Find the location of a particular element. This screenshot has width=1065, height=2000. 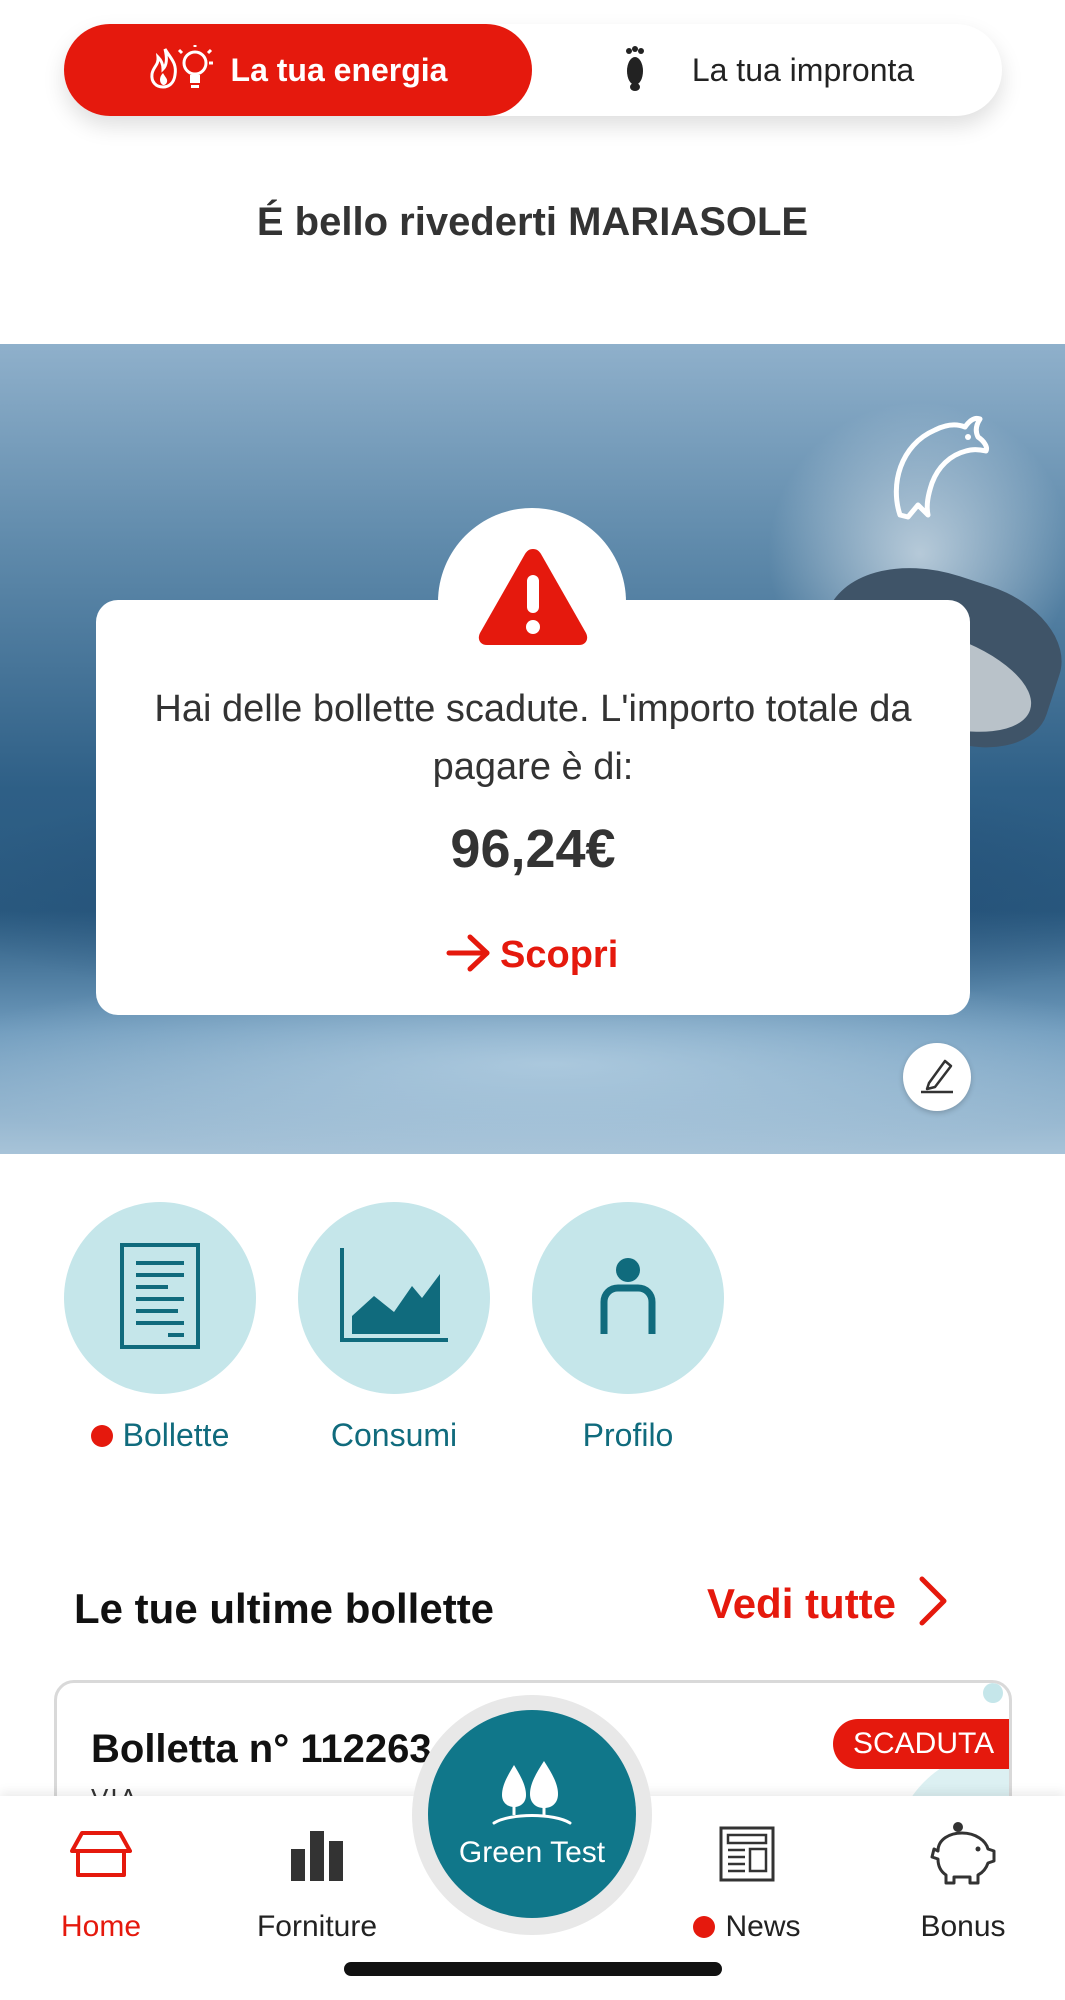

discover-link: Scopri is located at coordinates (532, 955).